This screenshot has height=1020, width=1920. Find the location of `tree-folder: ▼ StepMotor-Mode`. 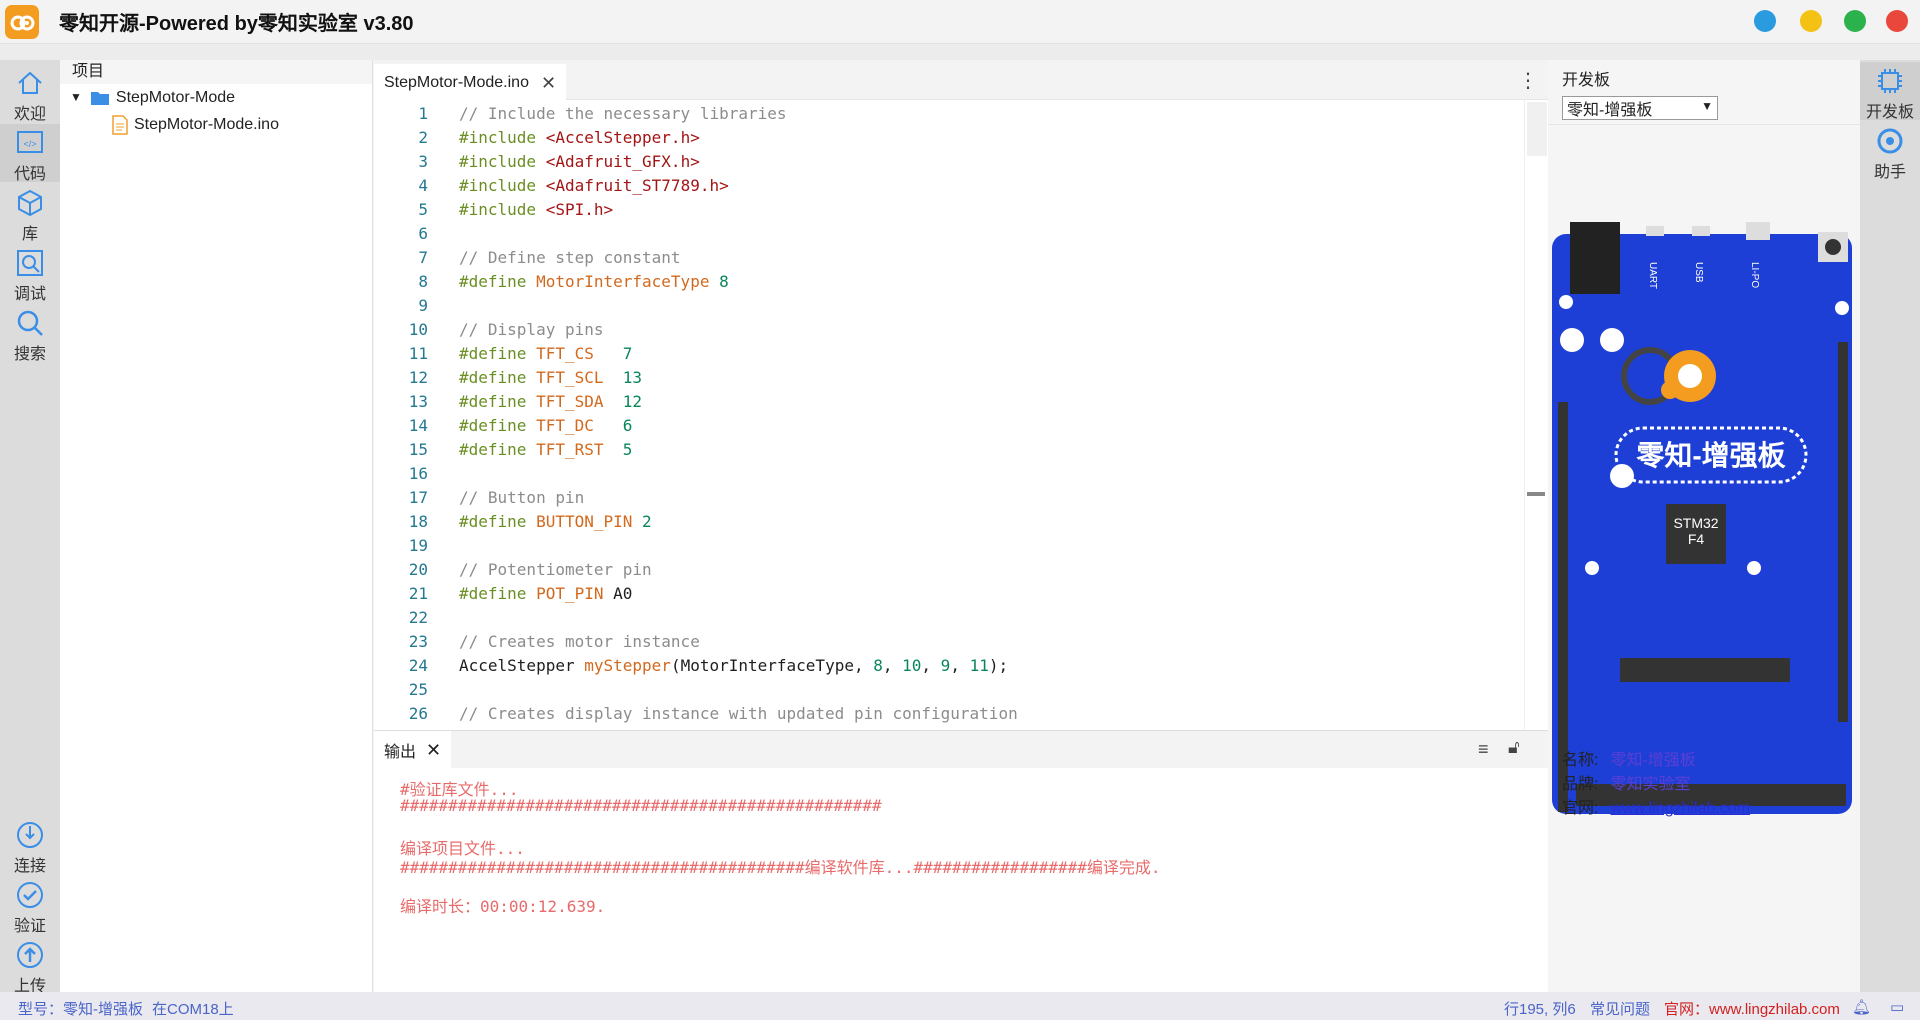

tree-folder: ▼ StepMotor-Mode is located at coordinates (216, 97).